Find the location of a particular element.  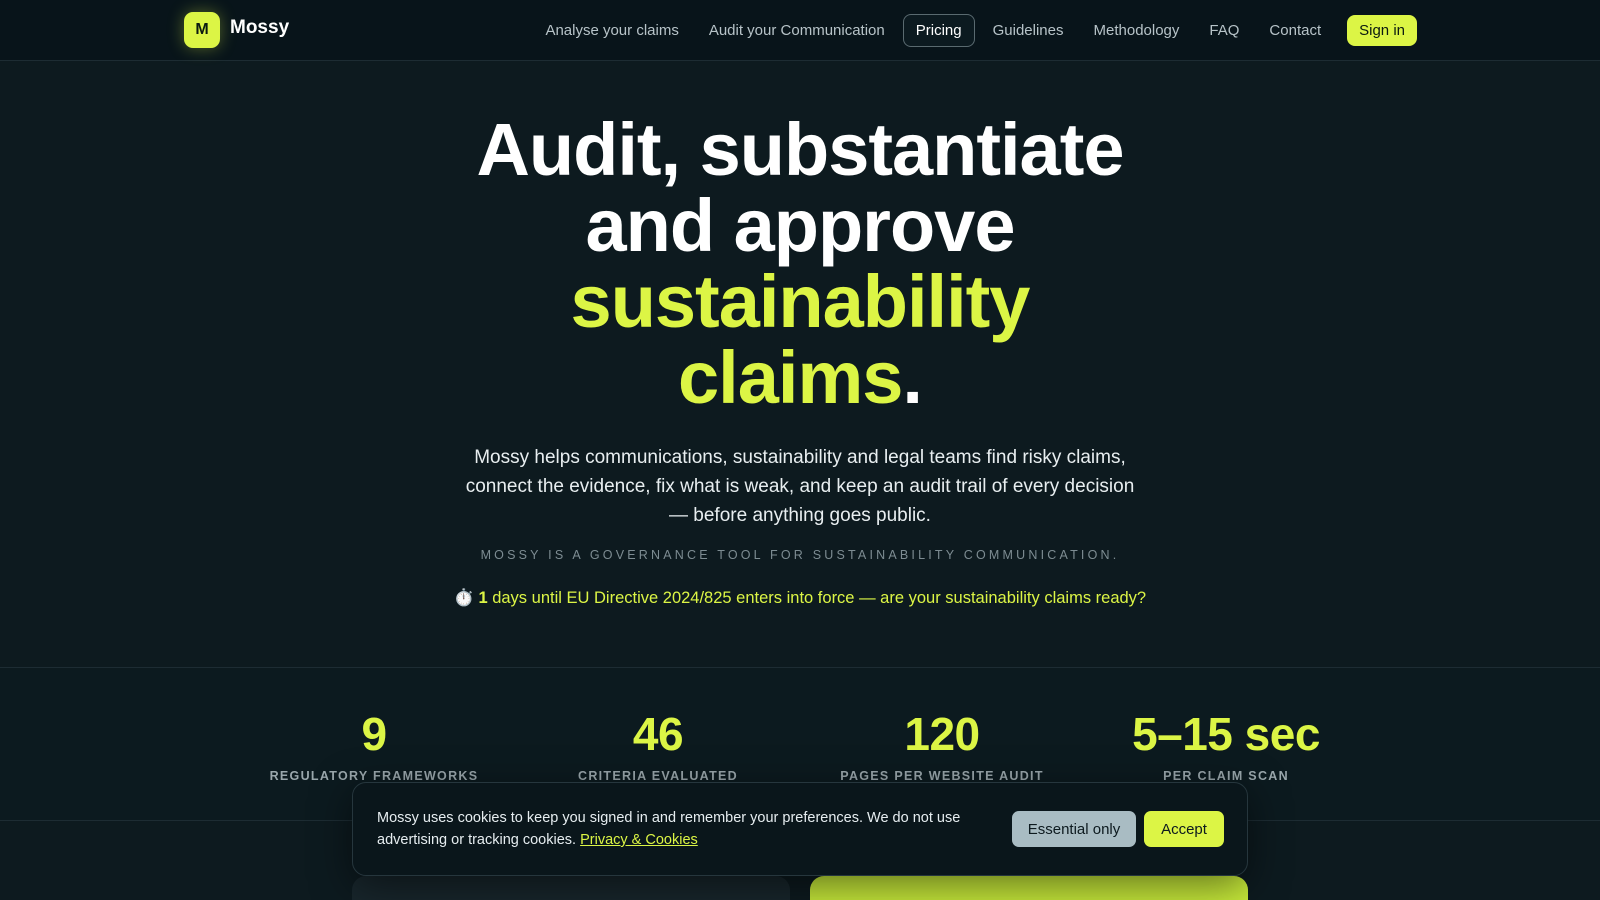

stat-frameworks: 9 Regulatory frameworks is located at coordinates (374, 745).